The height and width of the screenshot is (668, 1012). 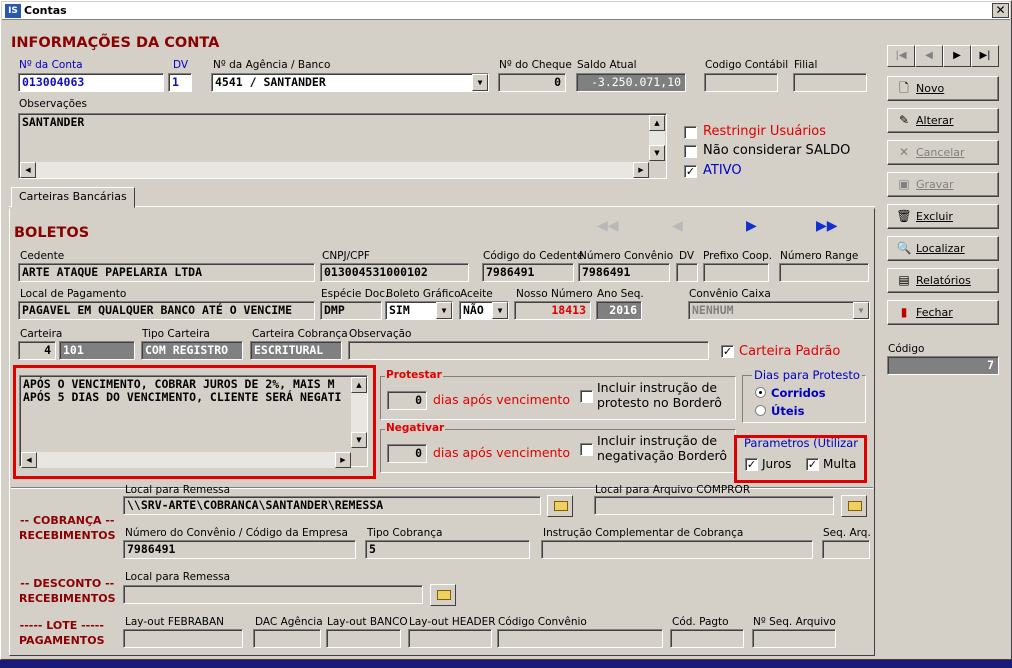 What do you see at coordinates (943, 88) in the screenshot?
I see `novo-button: 🗋 Novo` at bounding box center [943, 88].